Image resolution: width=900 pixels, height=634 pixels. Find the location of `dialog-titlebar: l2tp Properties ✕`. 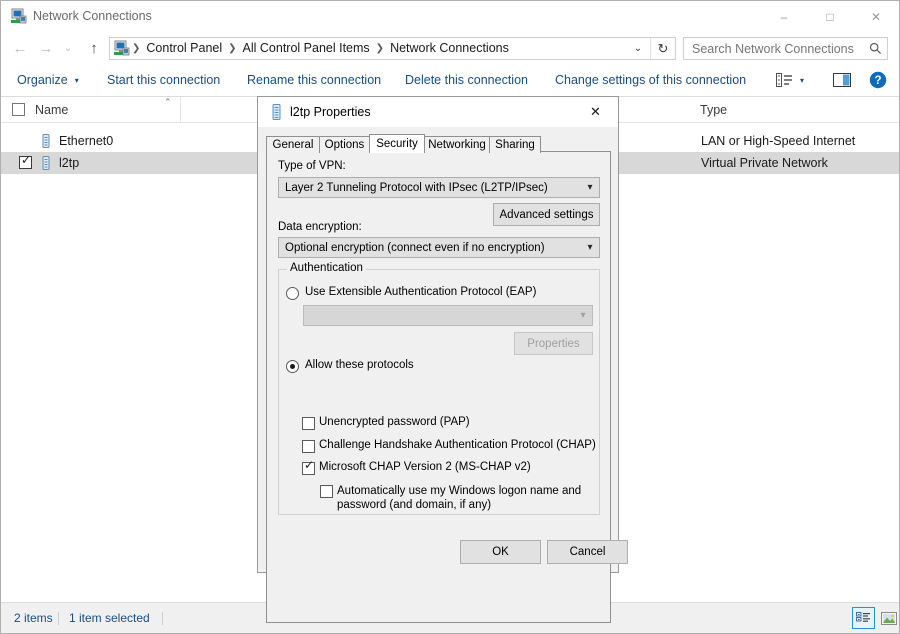

dialog-titlebar: l2tp Properties ✕ is located at coordinates (438, 112).